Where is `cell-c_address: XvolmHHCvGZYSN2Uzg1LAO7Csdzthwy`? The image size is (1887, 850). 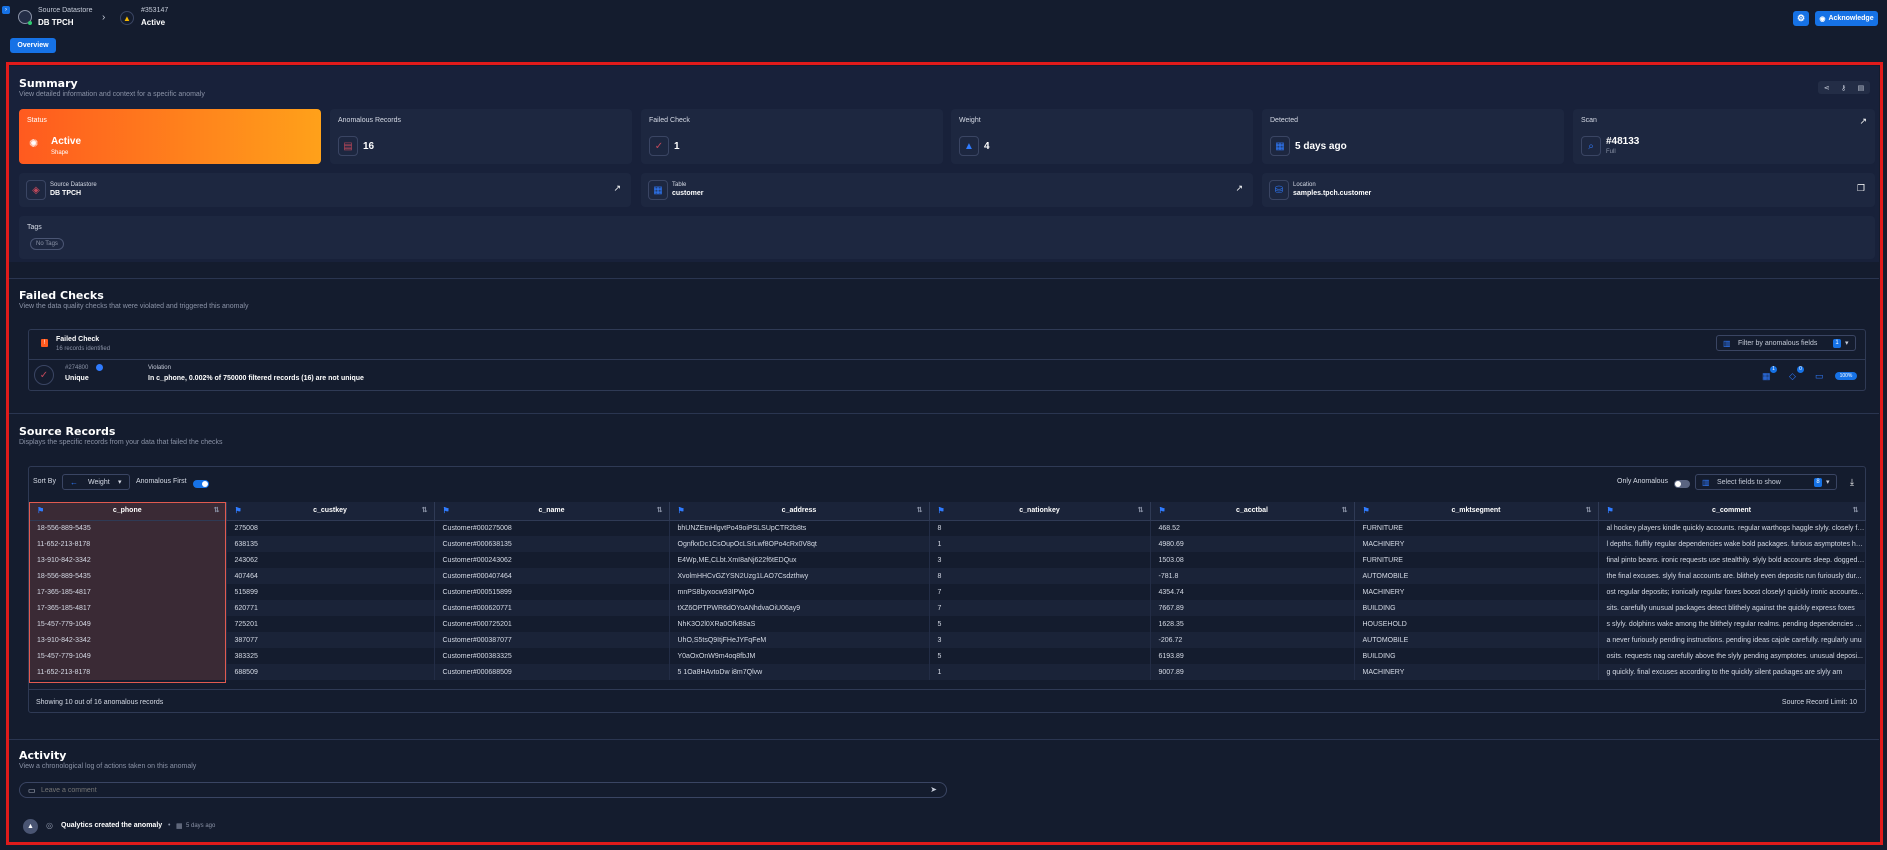 cell-c_address: XvolmHHCvGZYSN2Uzg1LAO7Csdzthwy is located at coordinates (799, 576).